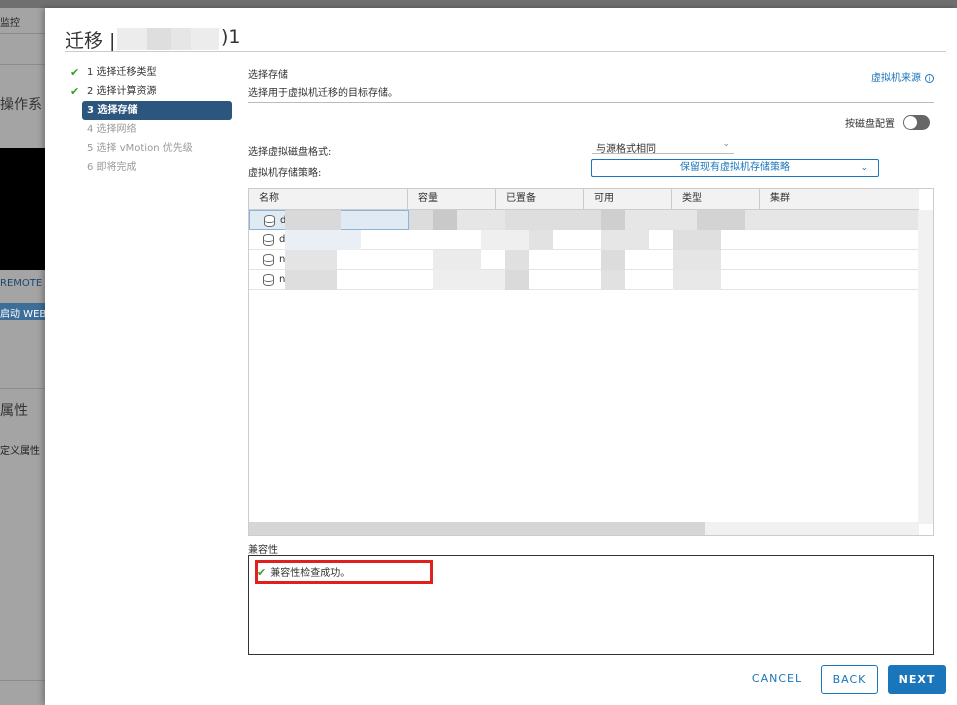 The height and width of the screenshot is (705, 957). Describe the element at coordinates (849, 679) in the screenshot. I see `back-button: BACK` at that location.